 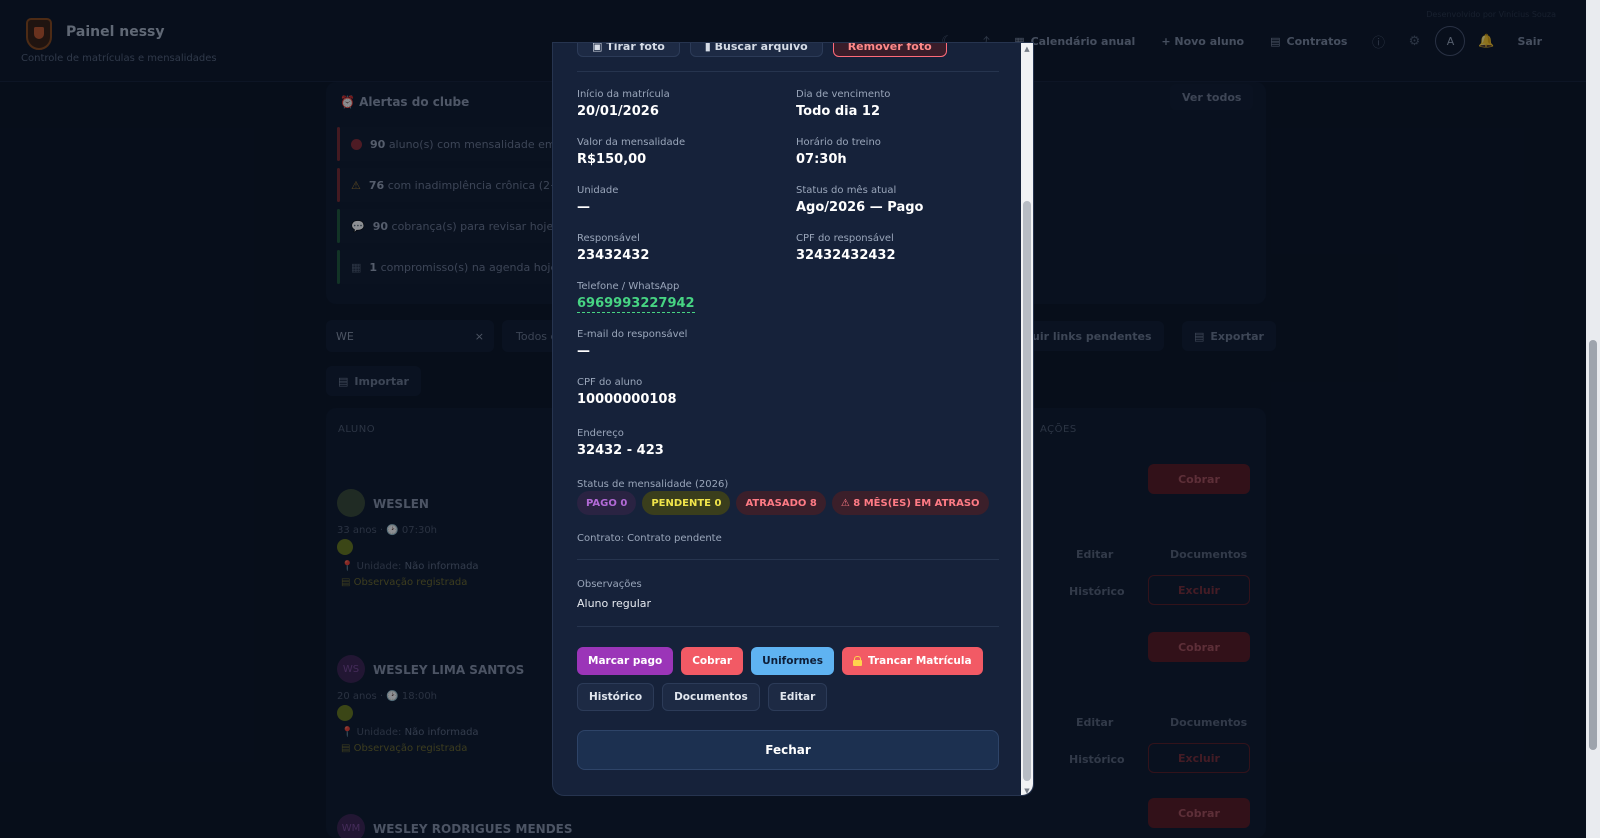 I want to click on guardian-cpf-value: 32432432432, so click(x=846, y=255).